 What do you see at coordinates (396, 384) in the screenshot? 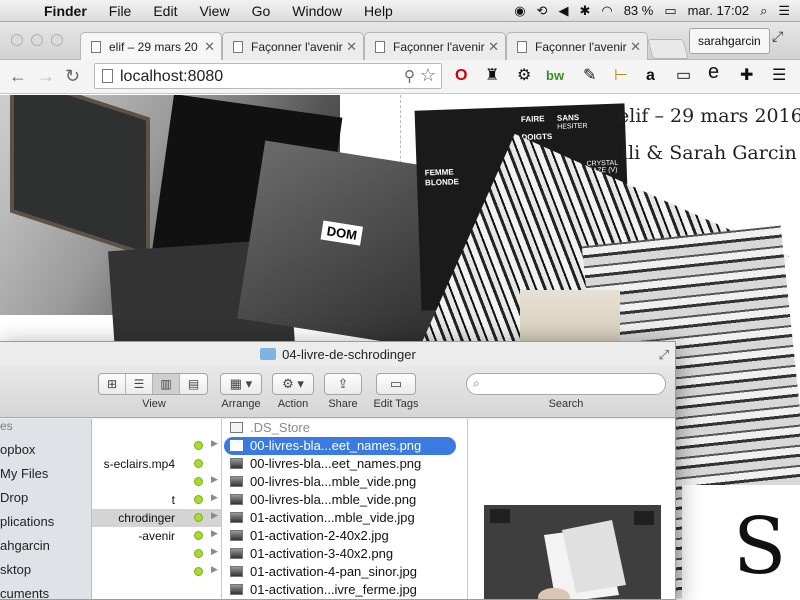
I see `edit-tags-button: ▭` at bounding box center [396, 384].